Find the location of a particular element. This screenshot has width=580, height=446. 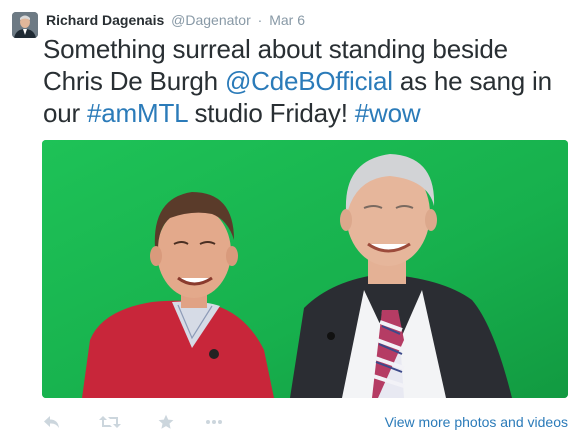

retweet-button is located at coordinates (110, 422).